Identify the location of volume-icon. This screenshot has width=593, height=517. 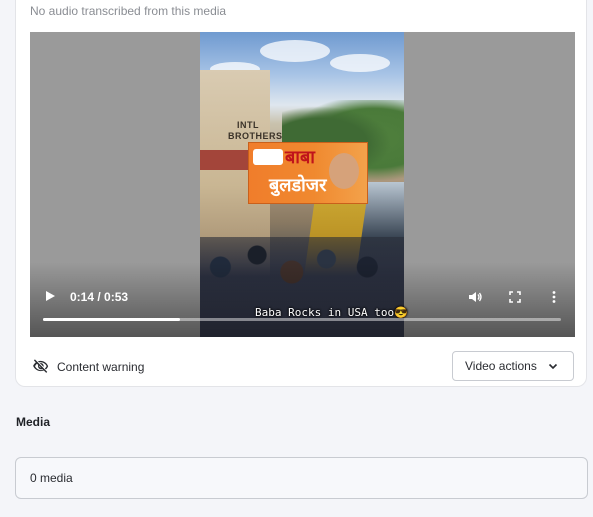
(475, 297).